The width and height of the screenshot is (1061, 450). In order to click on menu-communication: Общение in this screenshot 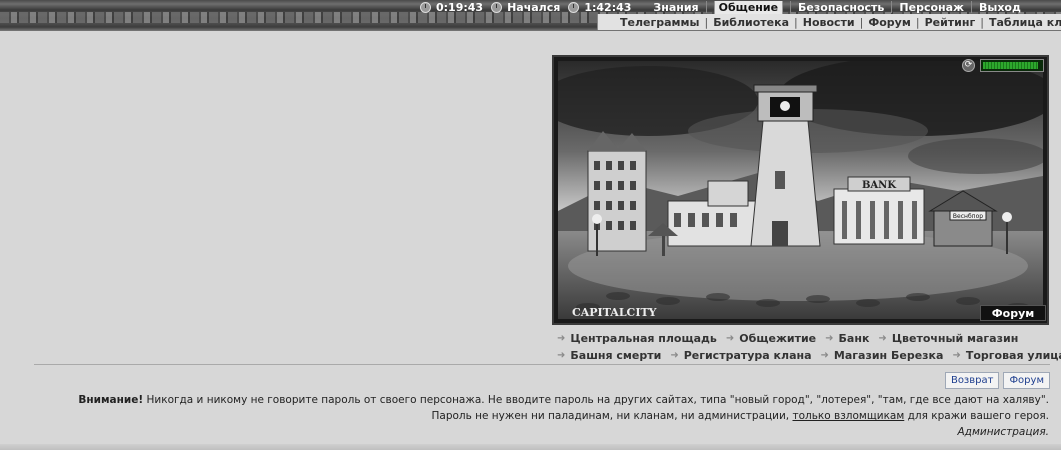, I will do `click(748, 7)`.